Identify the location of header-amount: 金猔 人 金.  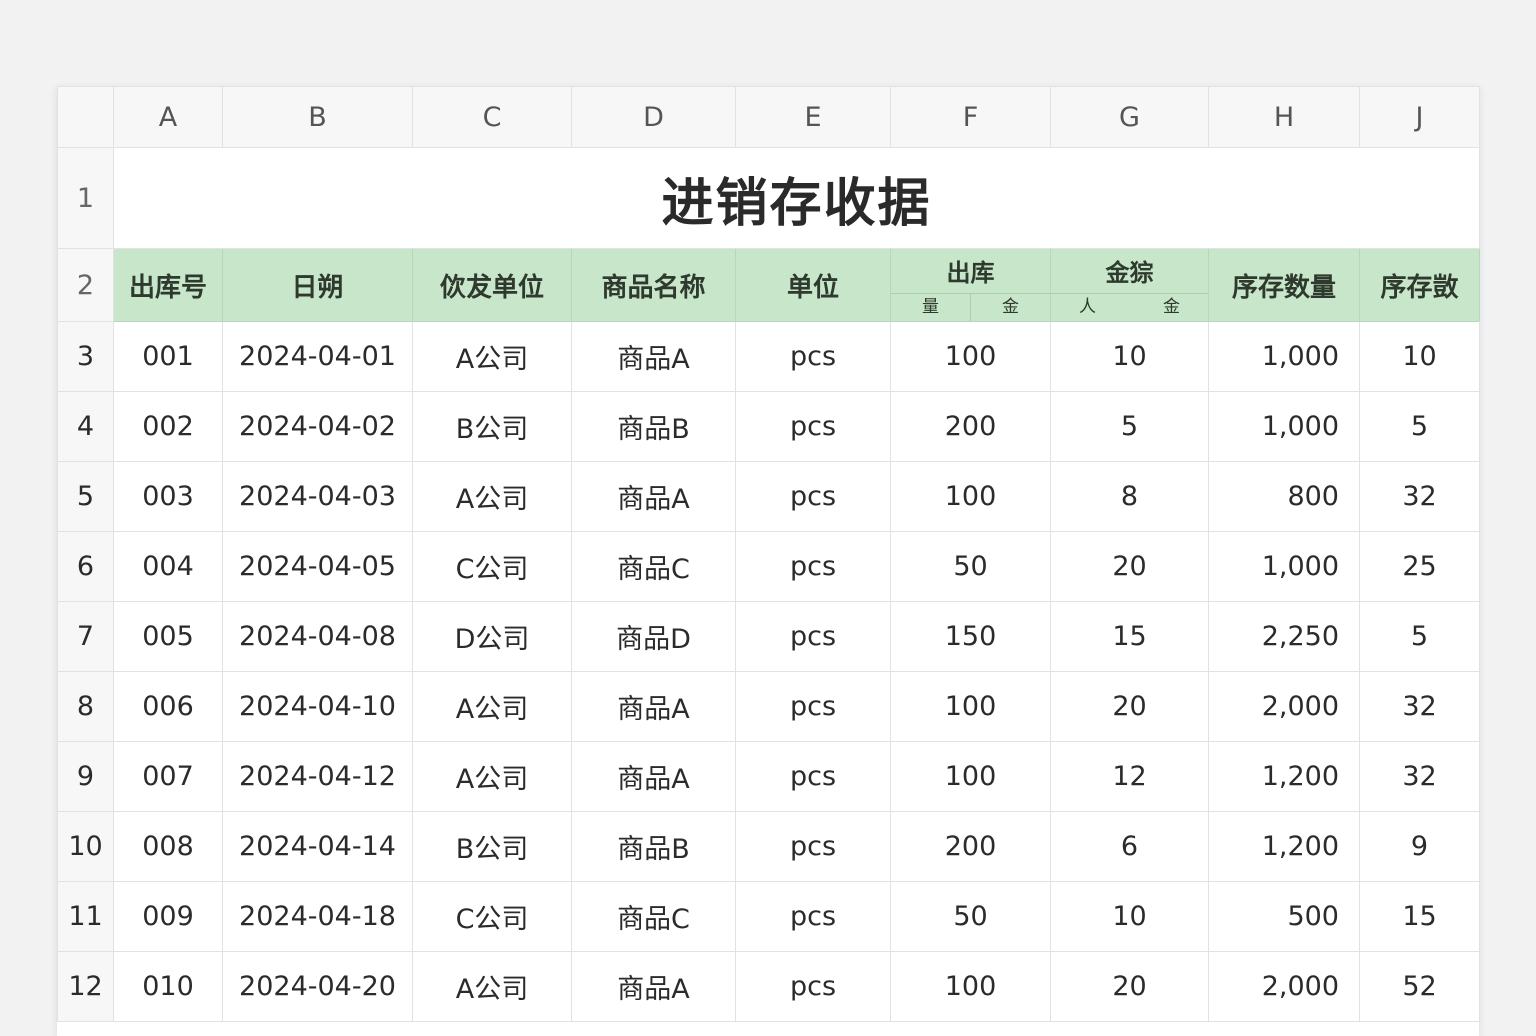
(1129, 285).